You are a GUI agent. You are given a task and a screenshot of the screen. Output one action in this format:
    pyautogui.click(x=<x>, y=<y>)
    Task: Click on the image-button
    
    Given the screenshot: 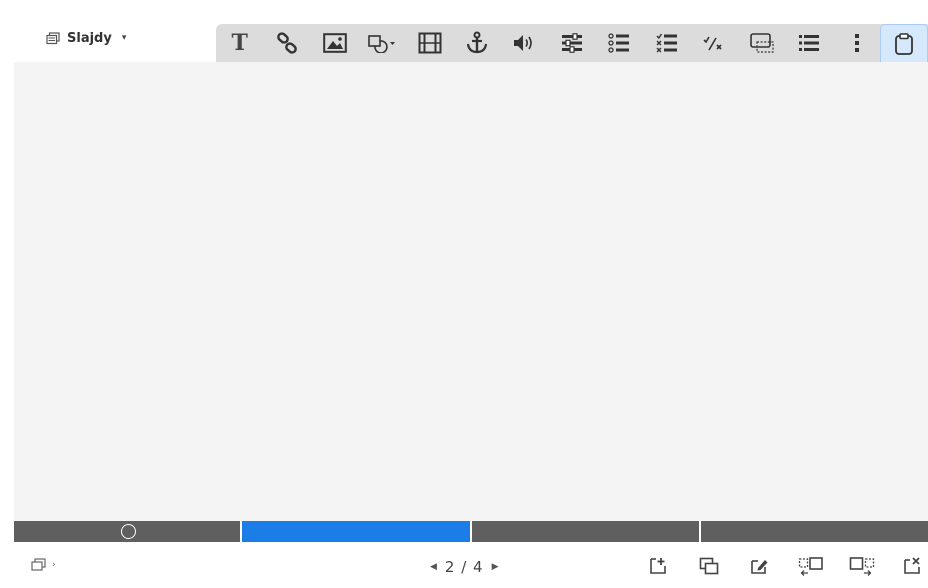 What is the action you would take?
    pyautogui.click(x=334, y=43)
    